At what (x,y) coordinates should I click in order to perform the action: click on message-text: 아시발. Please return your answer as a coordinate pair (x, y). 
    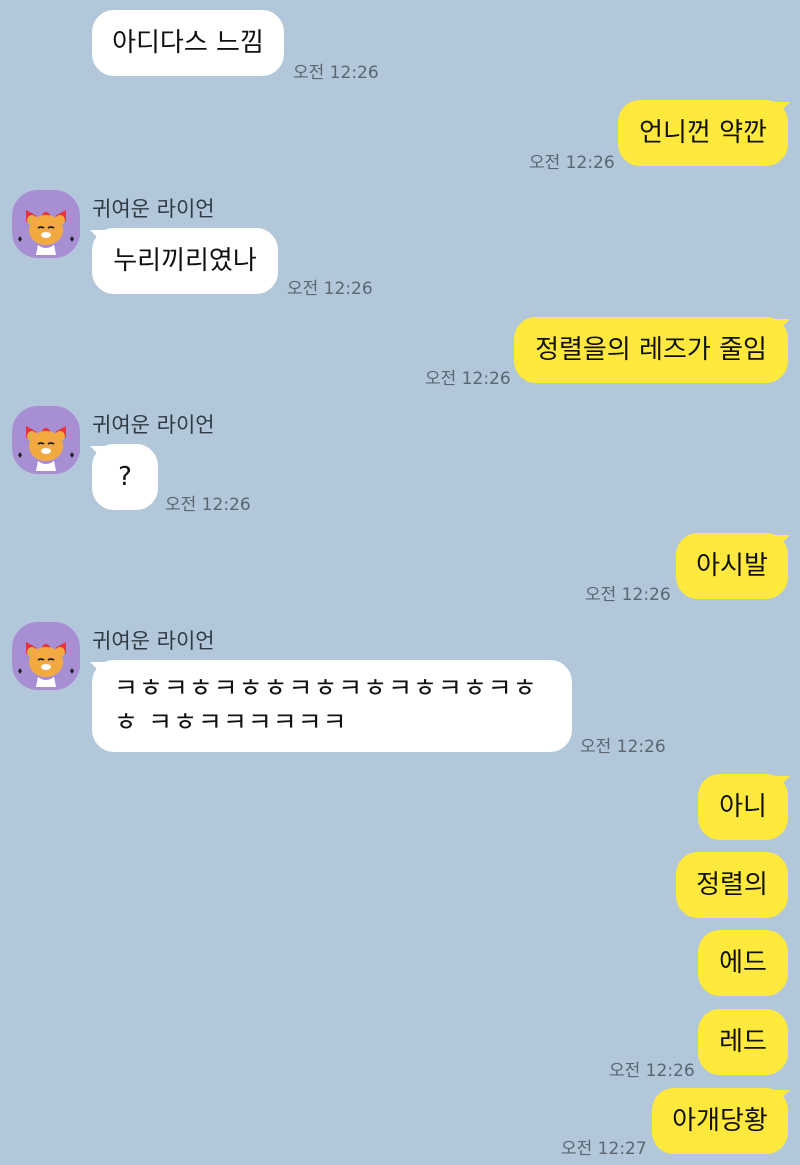
    Looking at the image, I should click on (732, 566).